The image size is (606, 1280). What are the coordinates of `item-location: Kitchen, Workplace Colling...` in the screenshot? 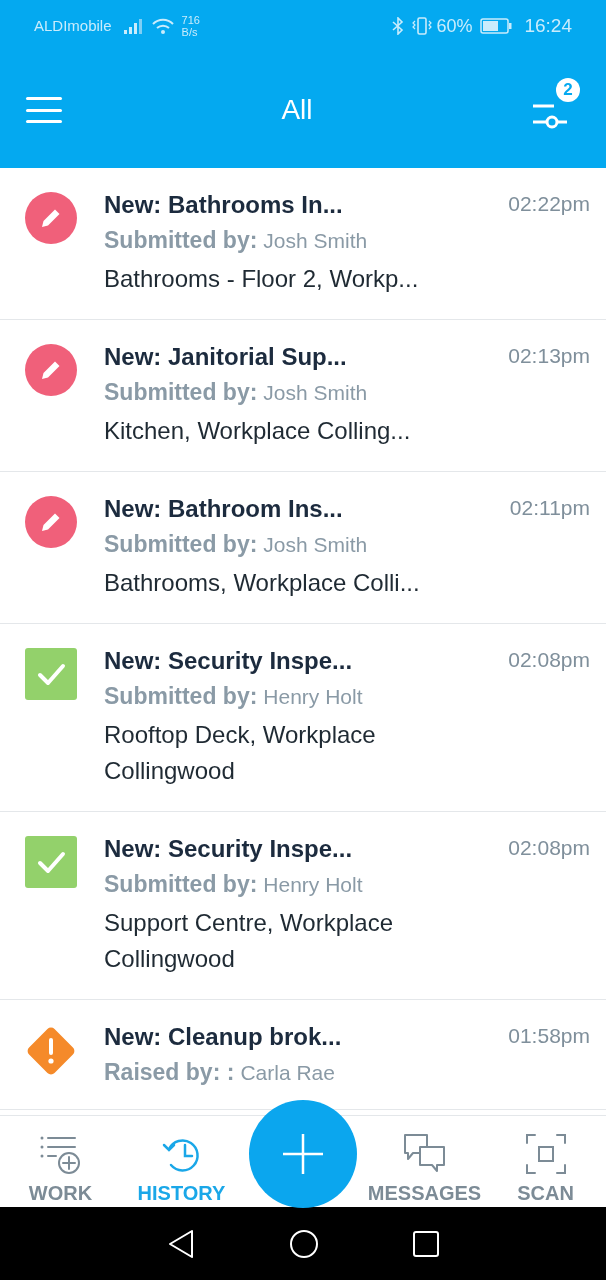 It's located at (258, 431).